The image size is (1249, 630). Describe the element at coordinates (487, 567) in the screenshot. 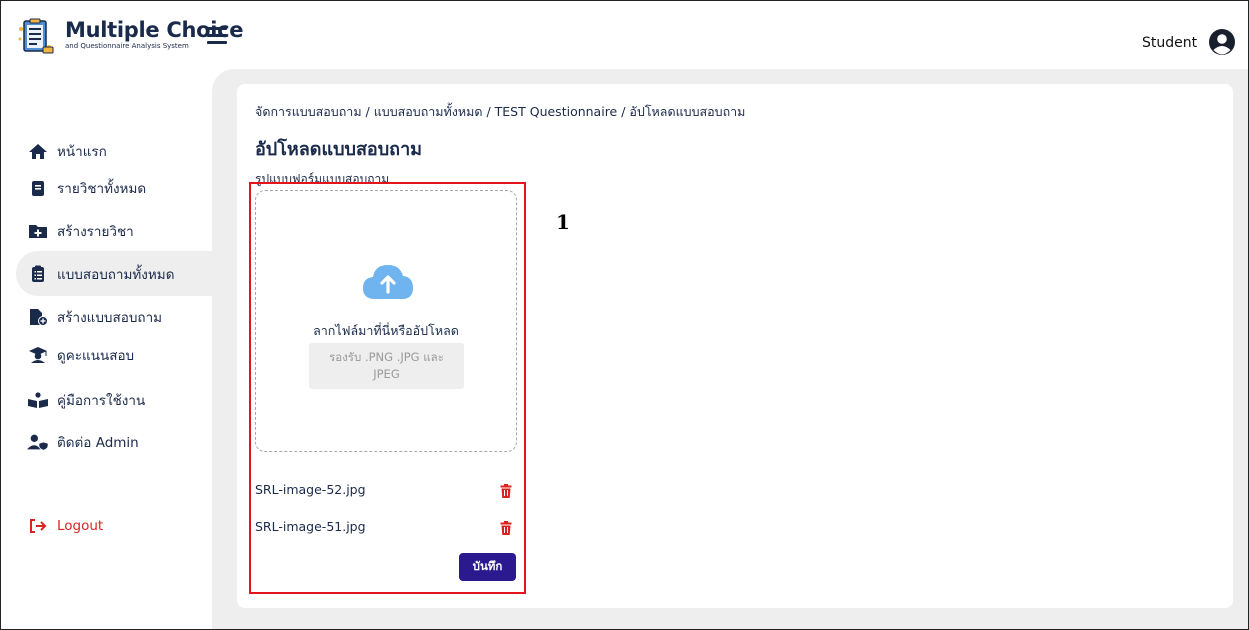

I see `save-button: บันทึก` at that location.